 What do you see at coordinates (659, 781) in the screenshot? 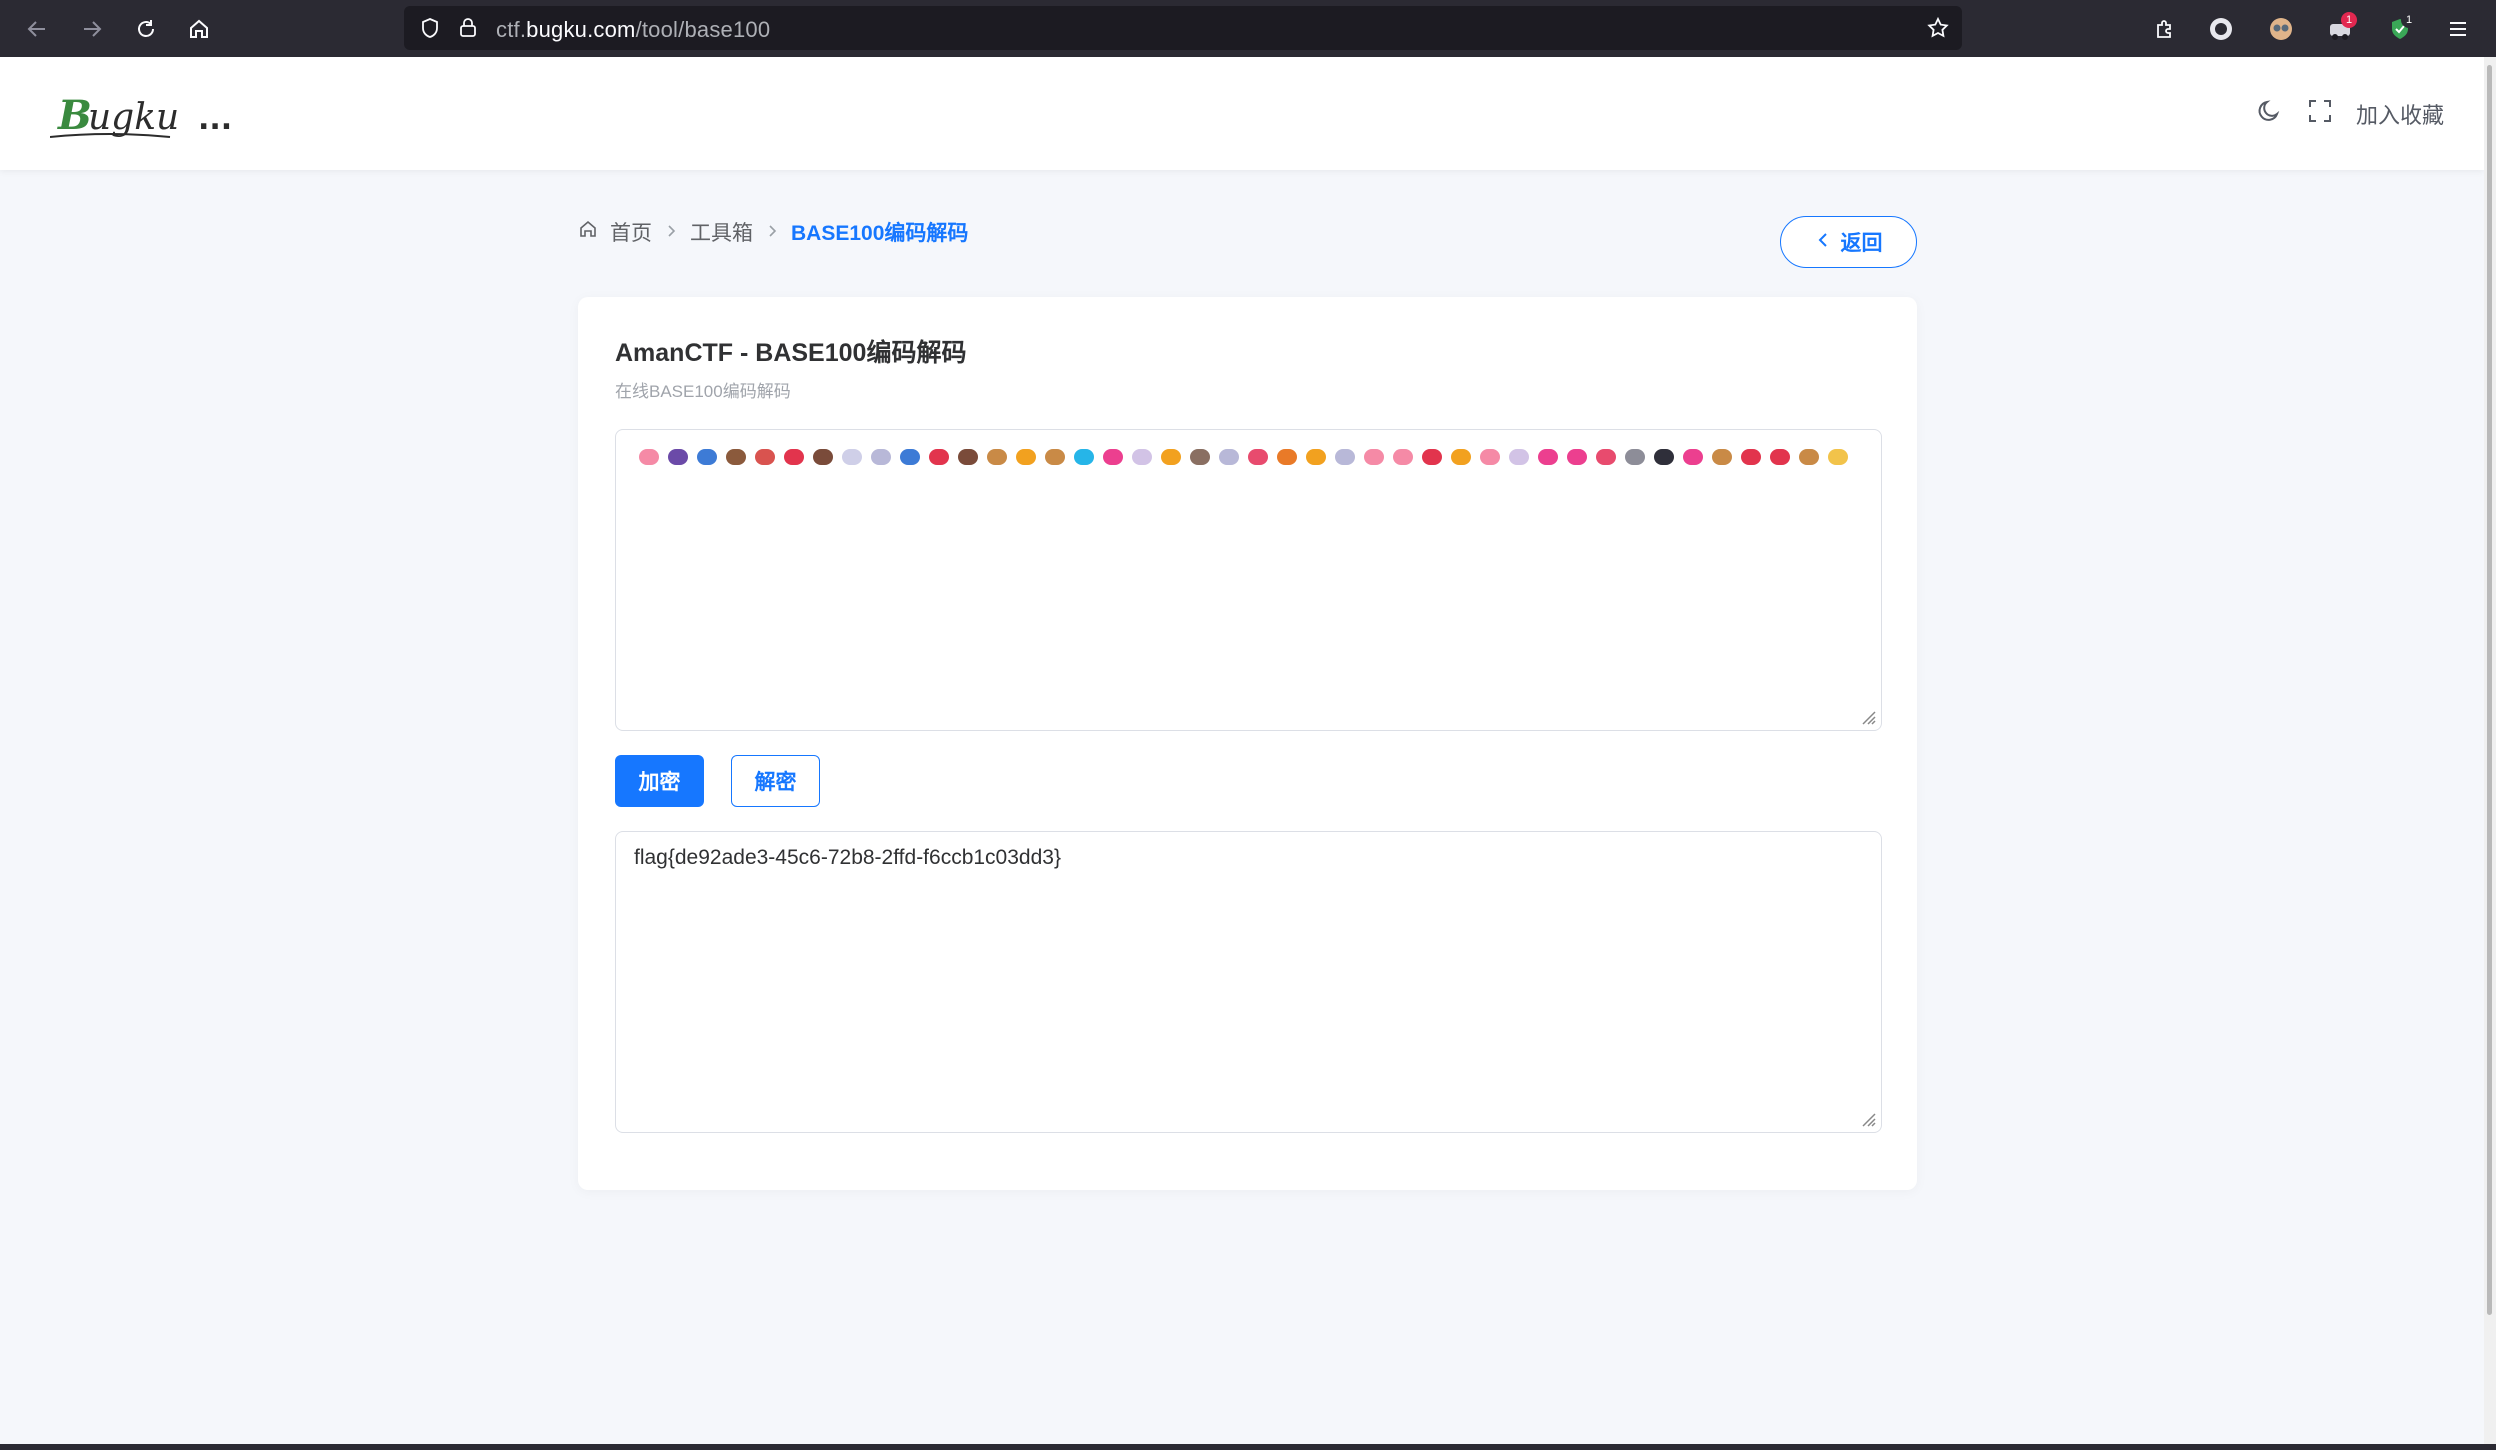
I see `encrypt-button: 加密` at bounding box center [659, 781].